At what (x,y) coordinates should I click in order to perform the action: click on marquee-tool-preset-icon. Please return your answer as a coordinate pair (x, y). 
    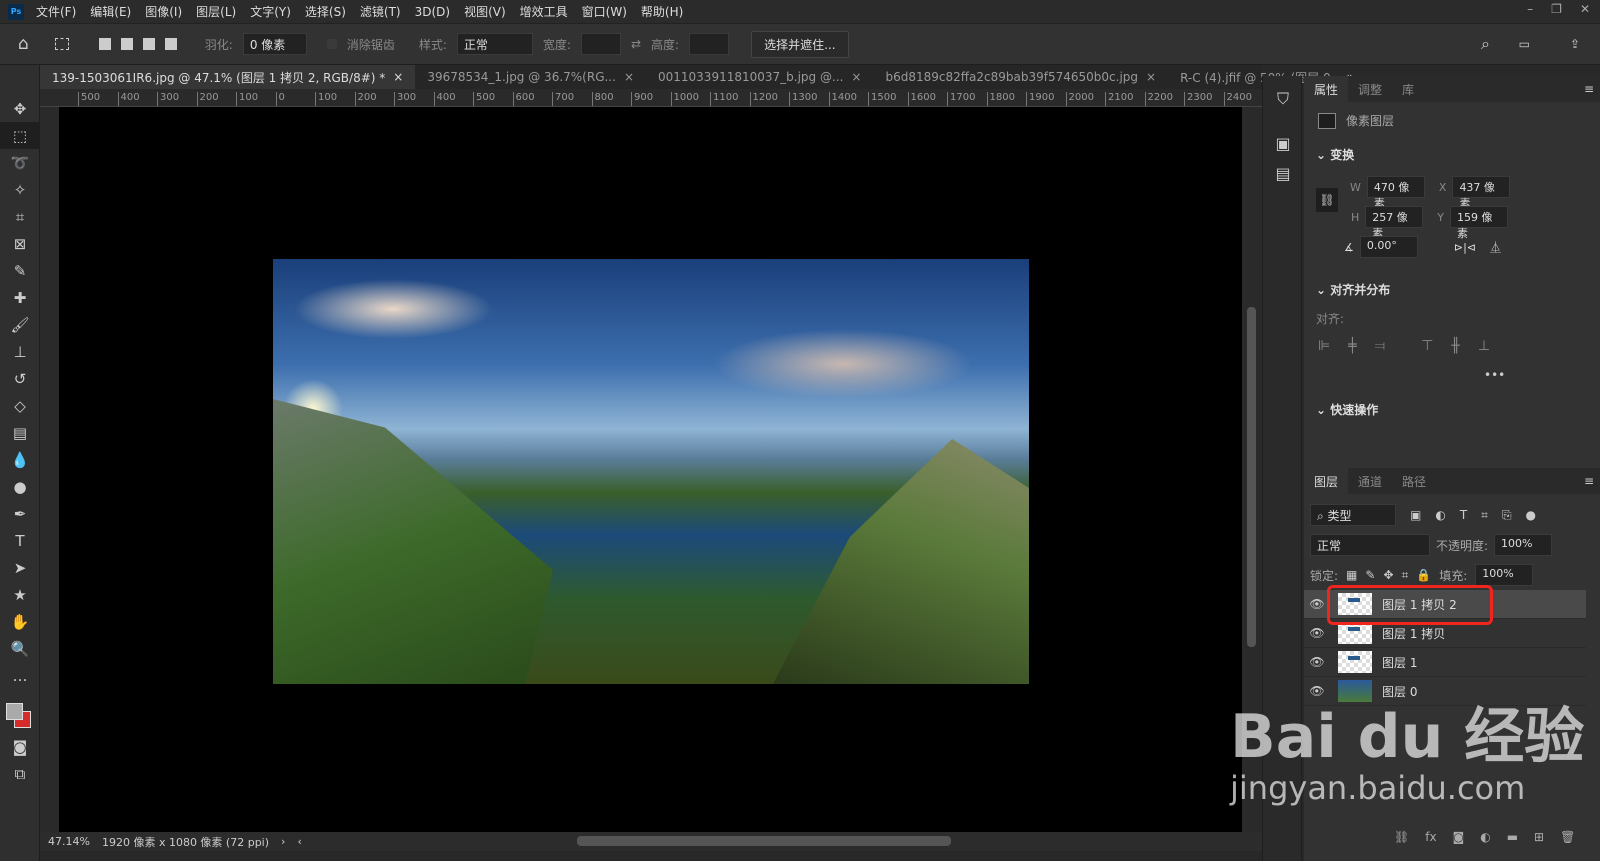
    Looking at the image, I should click on (61, 44).